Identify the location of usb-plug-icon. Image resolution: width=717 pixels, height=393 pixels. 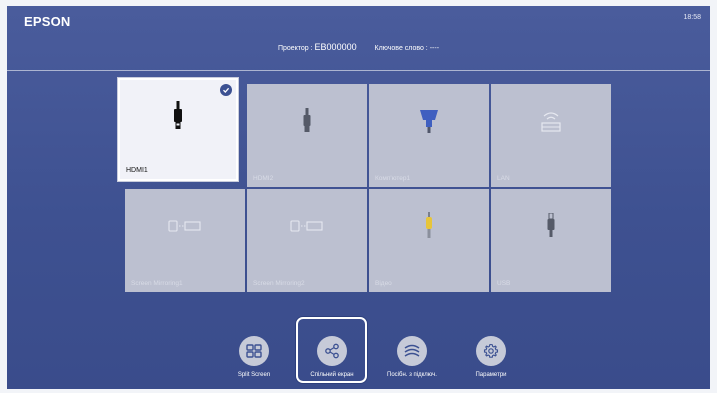
(551, 226).